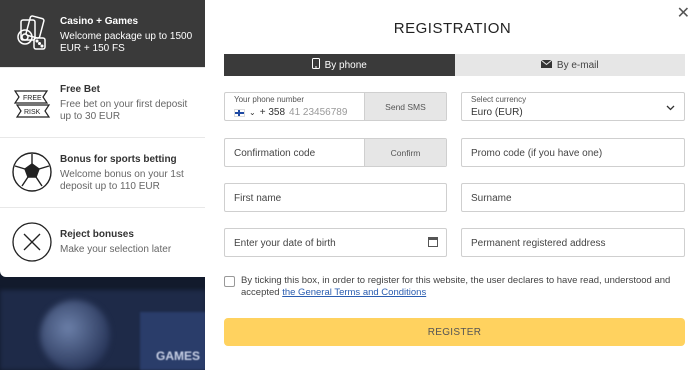  Describe the element at coordinates (116, 249) in the screenshot. I see `bonus-description: Make your selection later` at that location.